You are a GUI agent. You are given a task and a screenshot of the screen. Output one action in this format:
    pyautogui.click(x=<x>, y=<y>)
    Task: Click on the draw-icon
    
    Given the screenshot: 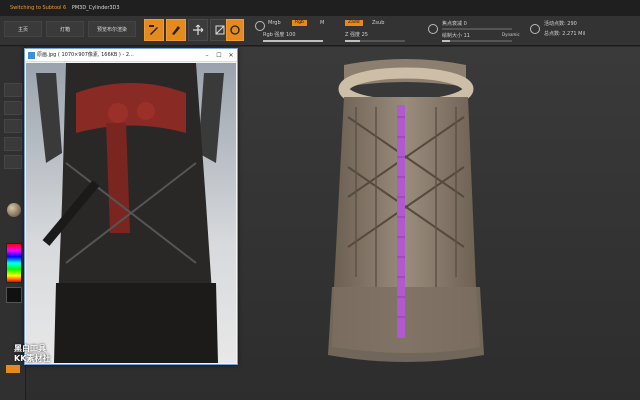 What is the action you would take?
    pyautogui.click(x=176, y=30)
    